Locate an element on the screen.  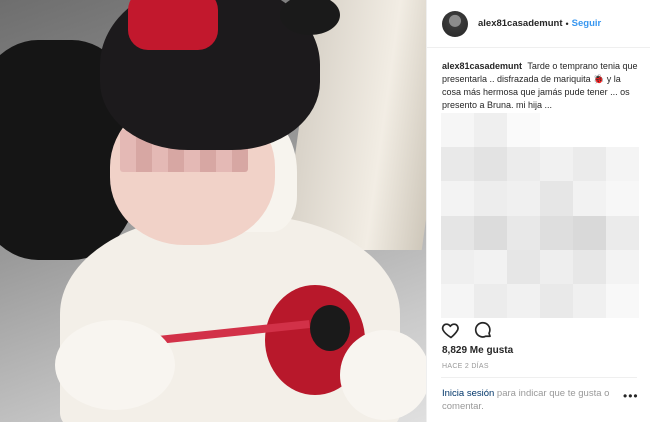
likes-count: 8,829 Me gusta is located at coordinates (477, 350).